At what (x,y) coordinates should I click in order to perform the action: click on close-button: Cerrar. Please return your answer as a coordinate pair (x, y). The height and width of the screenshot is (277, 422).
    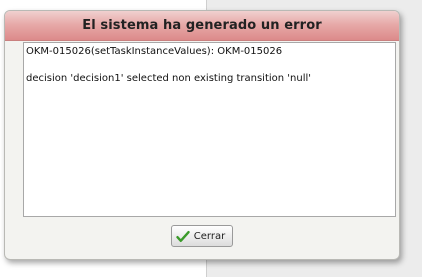
    Looking at the image, I should click on (202, 236).